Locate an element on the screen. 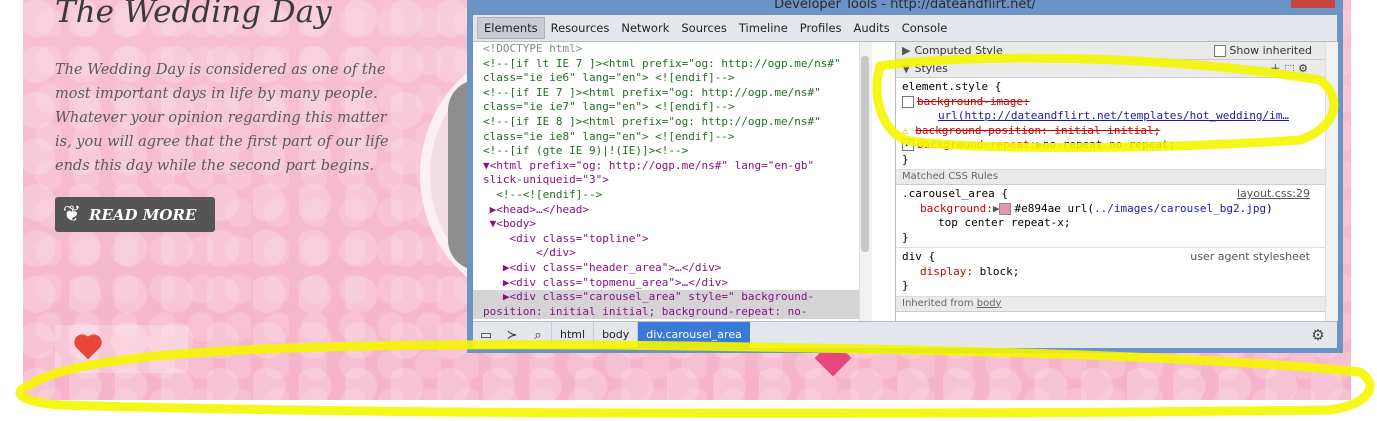  tab-timeline: Timeline is located at coordinates (763, 28).